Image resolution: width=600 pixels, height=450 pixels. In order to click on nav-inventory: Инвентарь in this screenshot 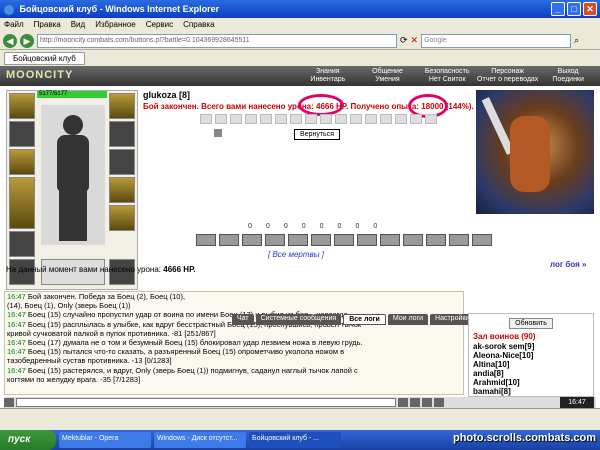, I will do `click(328, 79)`.